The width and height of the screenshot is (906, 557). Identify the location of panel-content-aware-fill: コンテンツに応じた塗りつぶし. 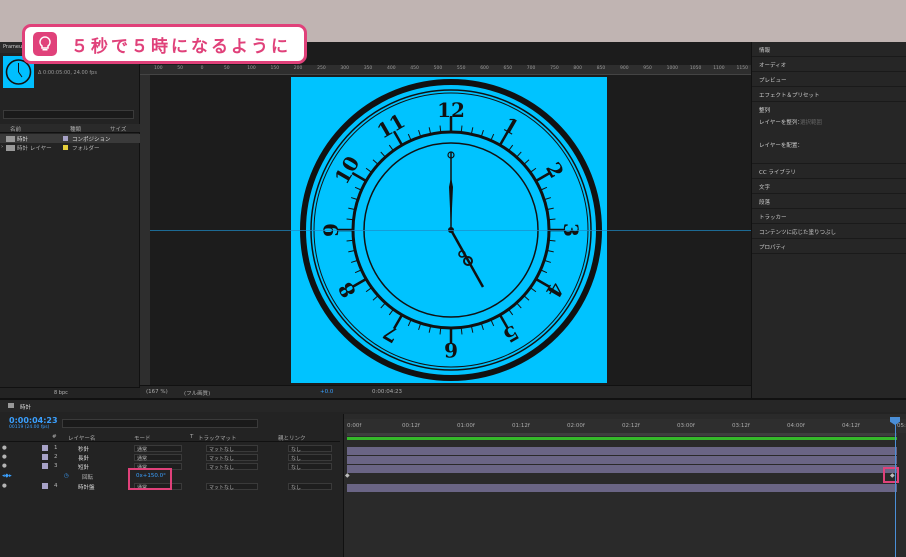
(829, 231).